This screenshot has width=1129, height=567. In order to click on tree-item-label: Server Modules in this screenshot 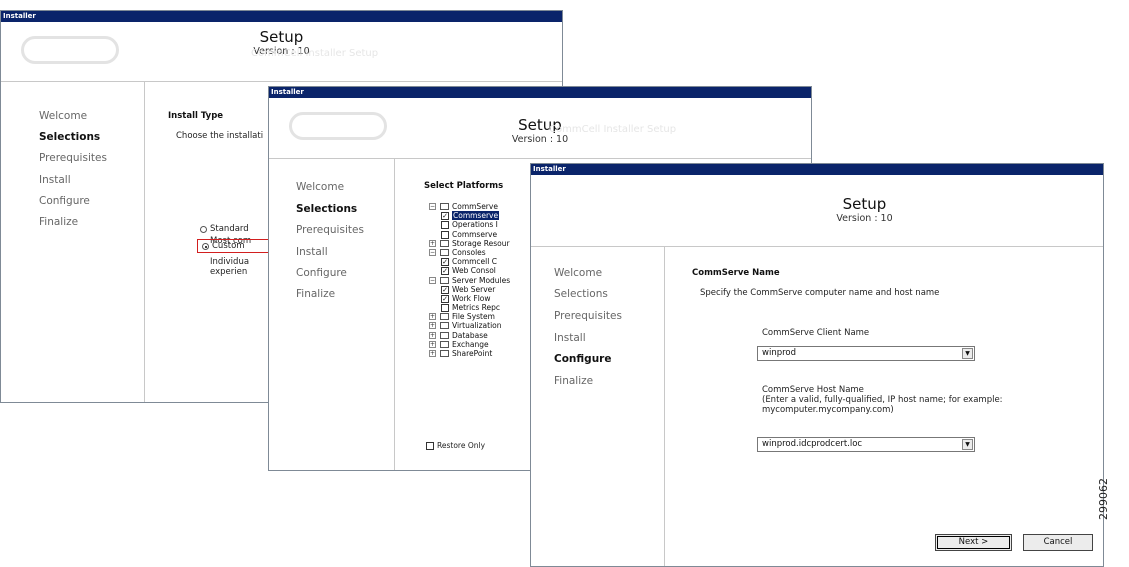, I will do `click(481, 280)`.